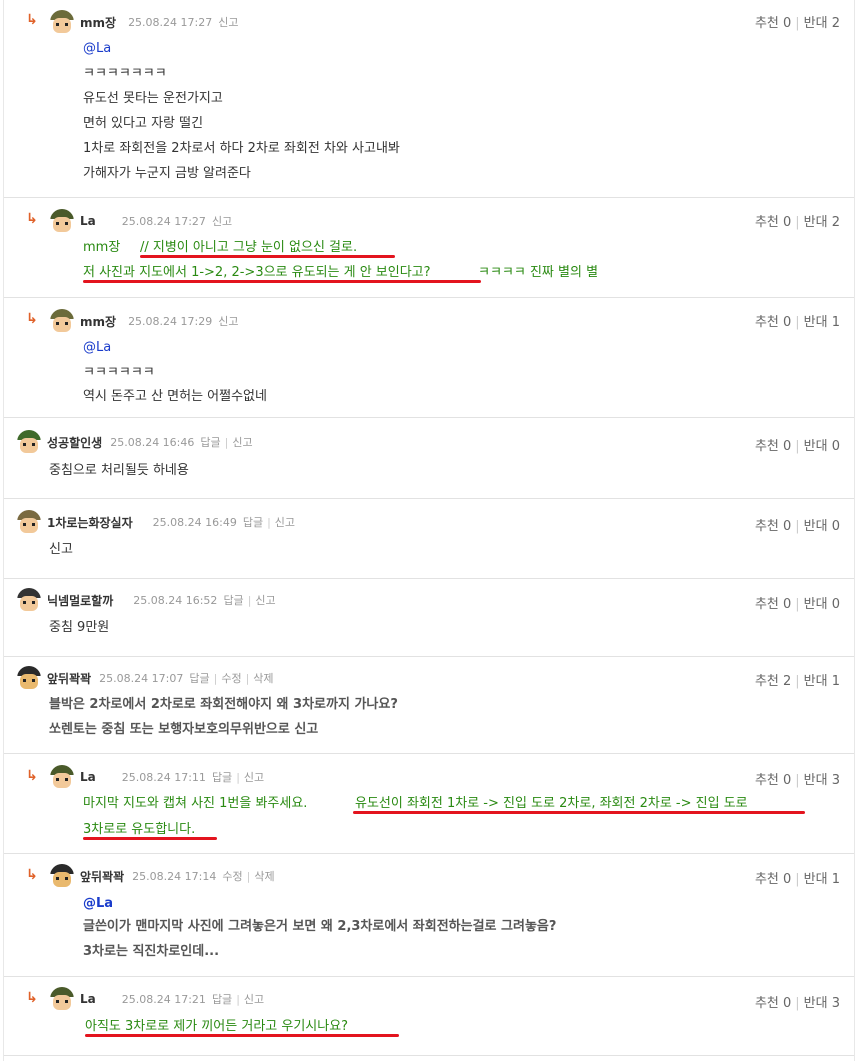 The height and width of the screenshot is (1061, 858). Describe the element at coordinates (80, 600) in the screenshot. I see `comment-author: 닉넴멀로할까` at that location.